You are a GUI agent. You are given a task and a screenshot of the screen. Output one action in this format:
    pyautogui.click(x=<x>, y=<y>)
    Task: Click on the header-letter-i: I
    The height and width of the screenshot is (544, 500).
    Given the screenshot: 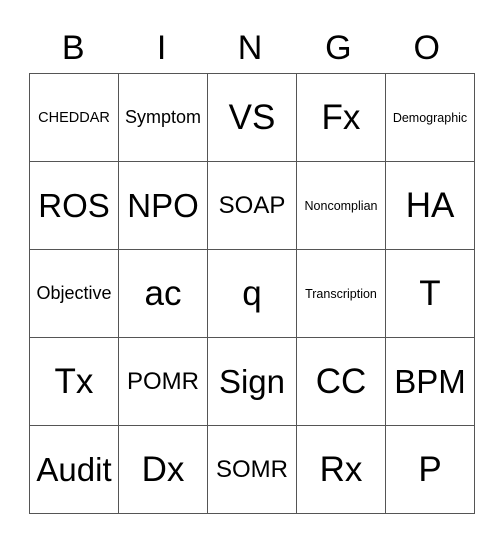 What is the action you would take?
    pyautogui.click(x=161, y=48)
    